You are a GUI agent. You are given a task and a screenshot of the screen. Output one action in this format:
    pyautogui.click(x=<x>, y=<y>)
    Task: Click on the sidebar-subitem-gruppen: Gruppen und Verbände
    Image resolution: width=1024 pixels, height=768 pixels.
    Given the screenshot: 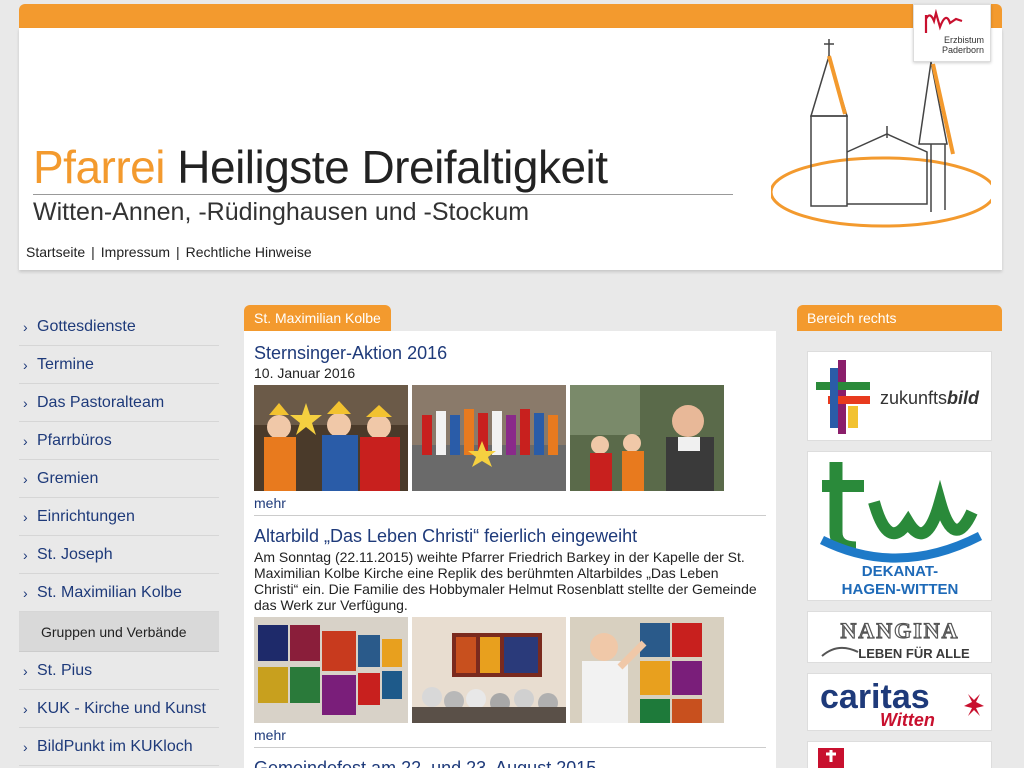 What is the action you would take?
    pyautogui.click(x=119, y=632)
    